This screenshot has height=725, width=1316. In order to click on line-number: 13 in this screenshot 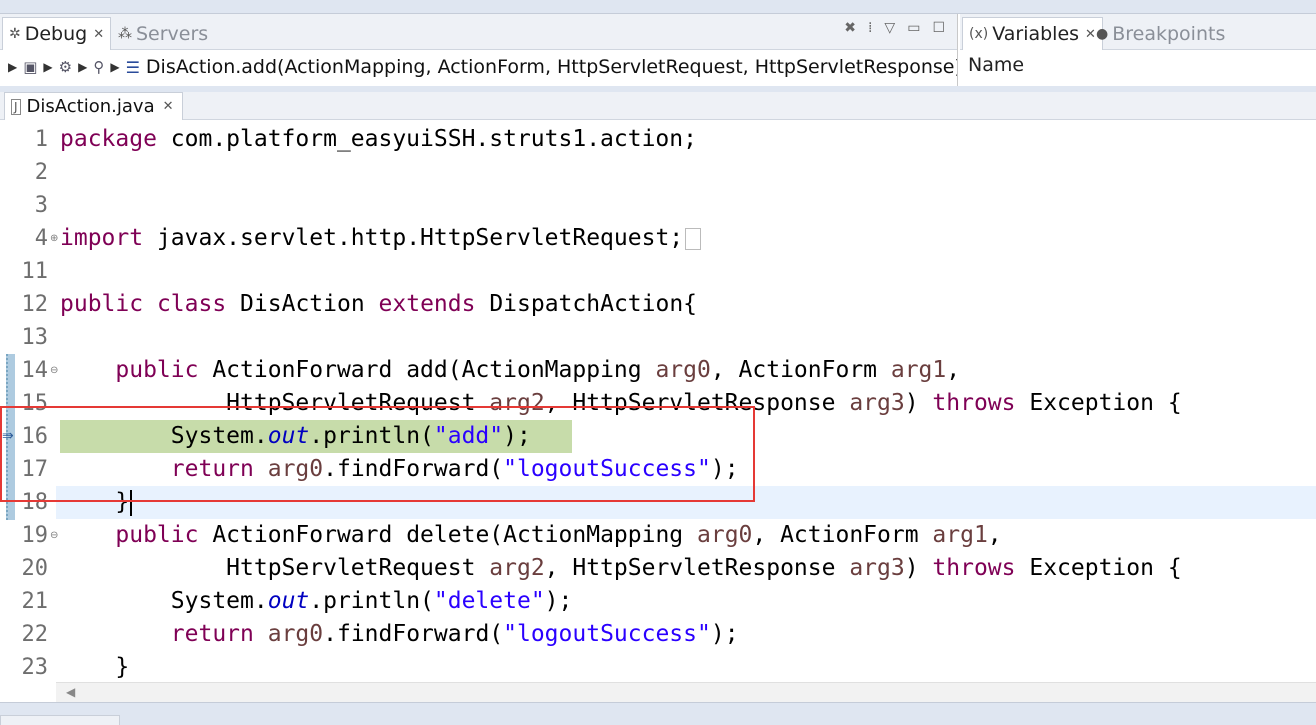, I will do `click(35, 337)`.